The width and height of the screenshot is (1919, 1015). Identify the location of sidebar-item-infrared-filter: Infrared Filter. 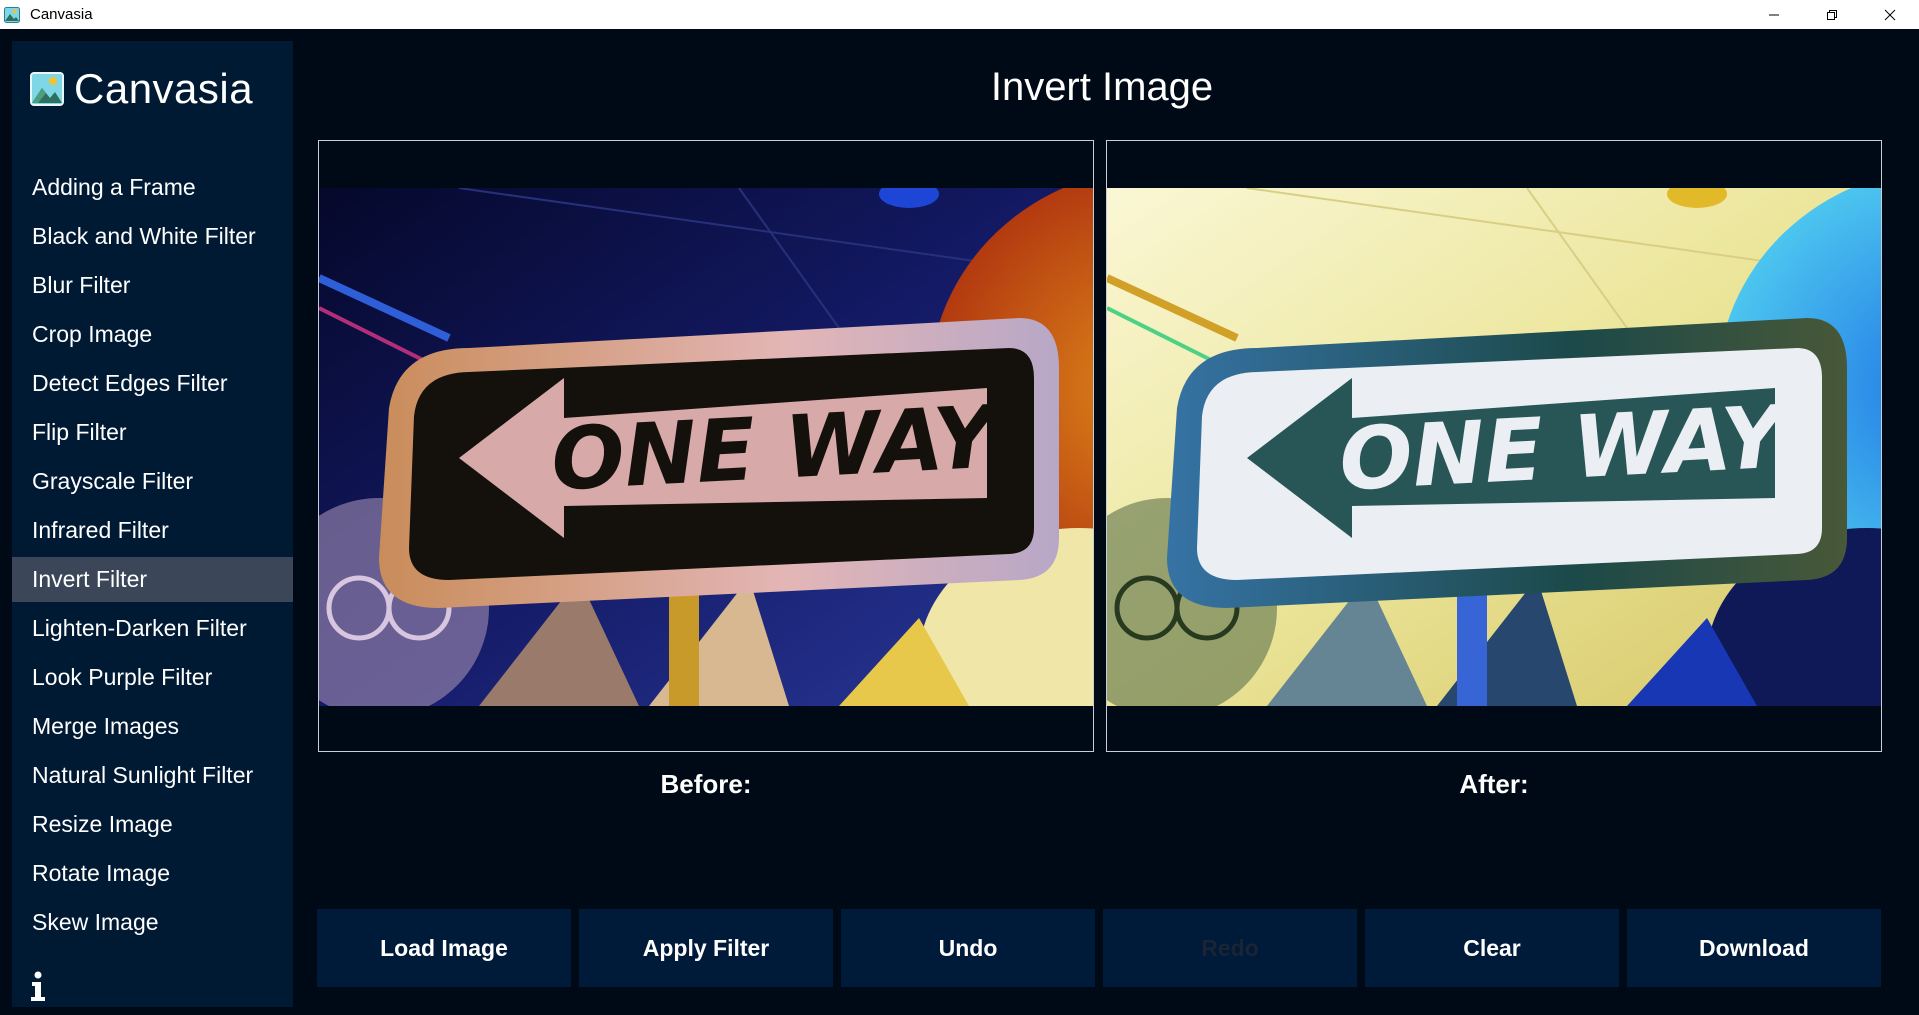
(152, 530).